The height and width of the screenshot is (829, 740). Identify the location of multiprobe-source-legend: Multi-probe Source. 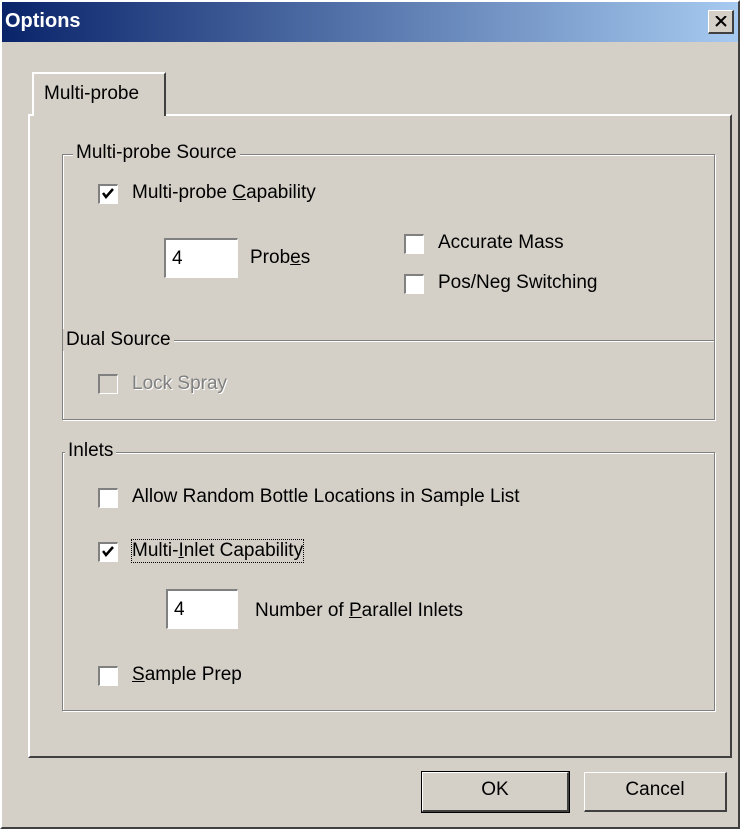
(156, 153).